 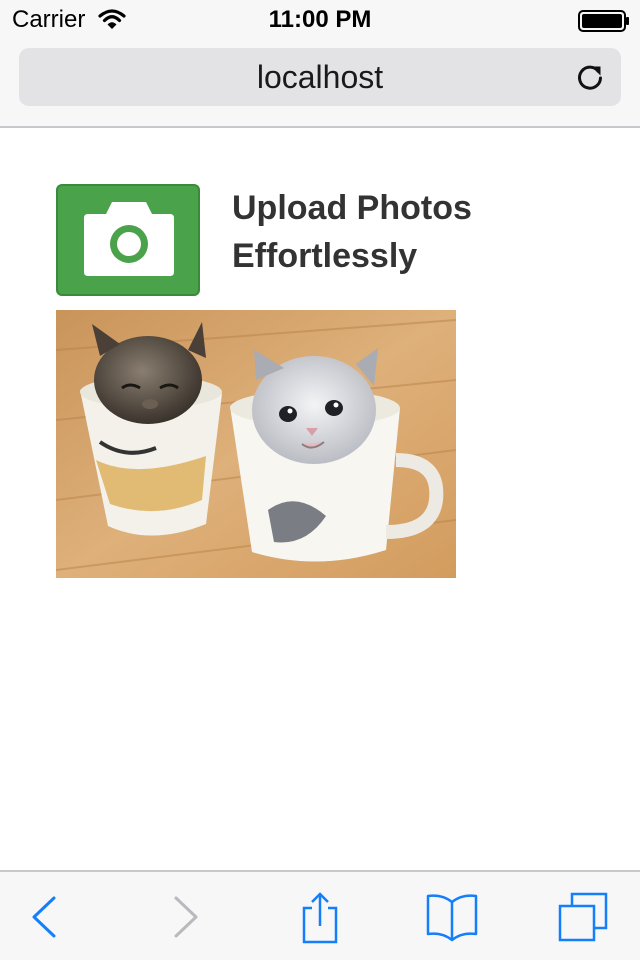 I want to click on headline-line-1: Upload Photos, so click(x=352, y=208).